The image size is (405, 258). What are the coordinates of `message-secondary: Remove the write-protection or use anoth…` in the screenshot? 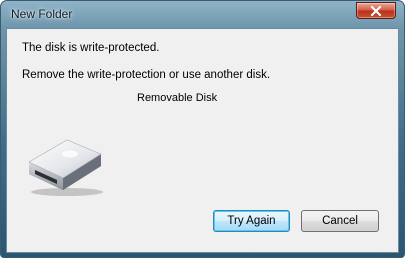 It's located at (146, 75).